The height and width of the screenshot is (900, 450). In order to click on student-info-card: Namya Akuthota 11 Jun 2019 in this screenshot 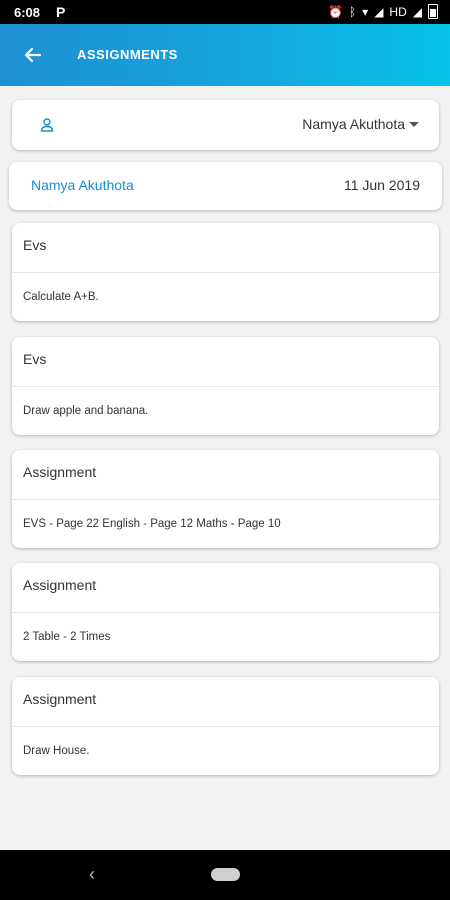, I will do `click(225, 186)`.